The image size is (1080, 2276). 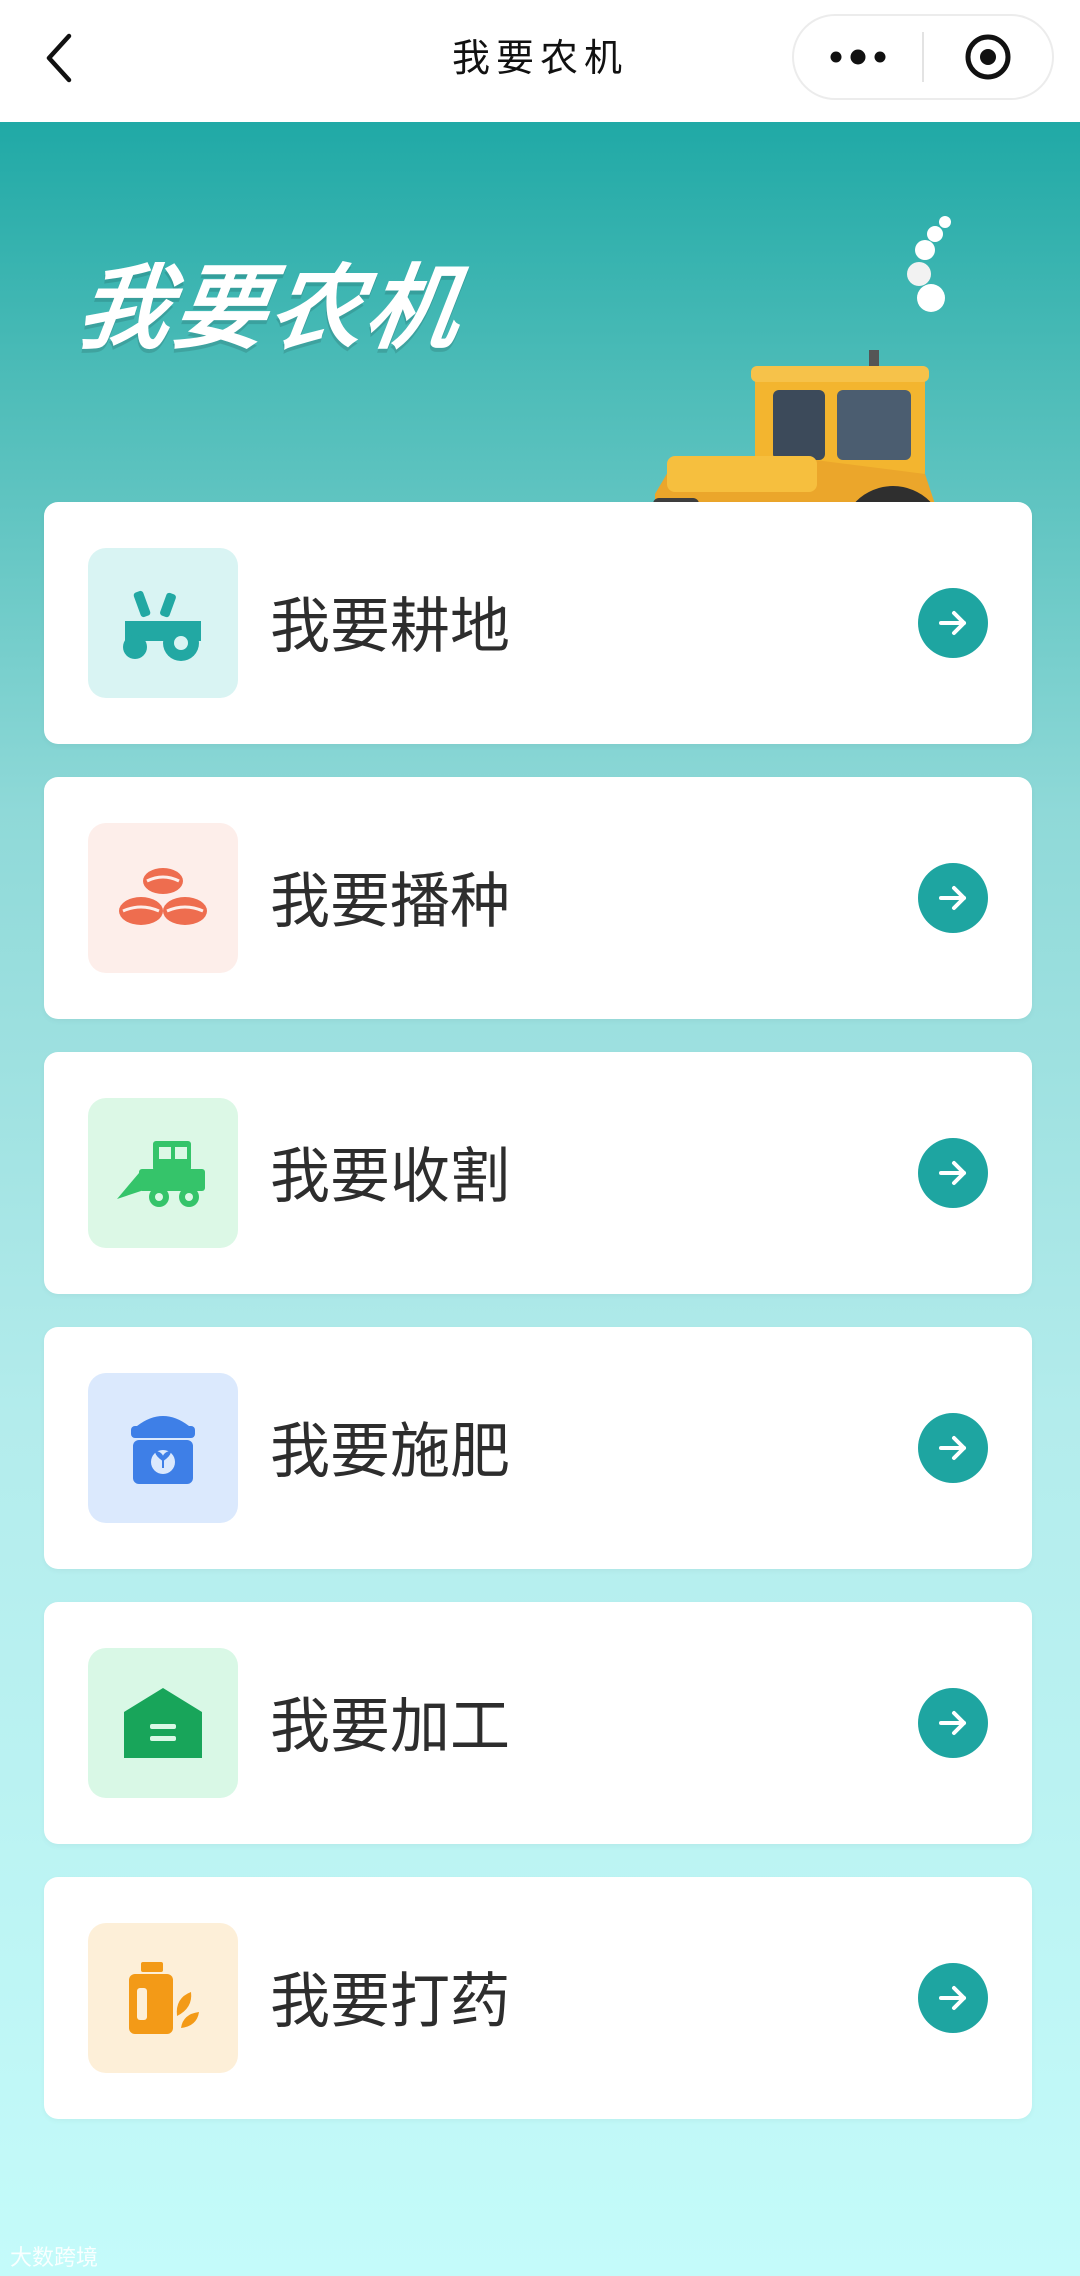 I want to click on menu-card-processing: 我要加工, so click(x=538, y=1723).